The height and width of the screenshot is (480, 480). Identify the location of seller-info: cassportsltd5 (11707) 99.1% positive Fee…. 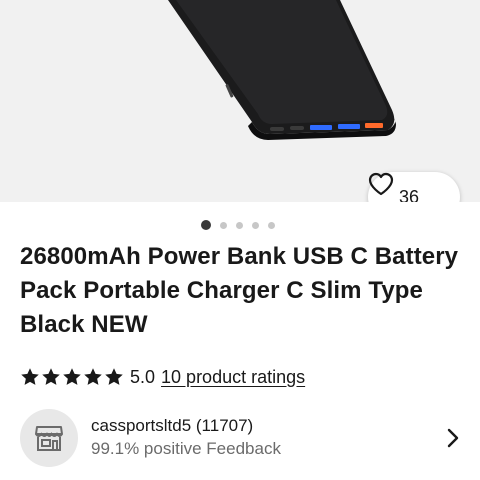
(280, 438).